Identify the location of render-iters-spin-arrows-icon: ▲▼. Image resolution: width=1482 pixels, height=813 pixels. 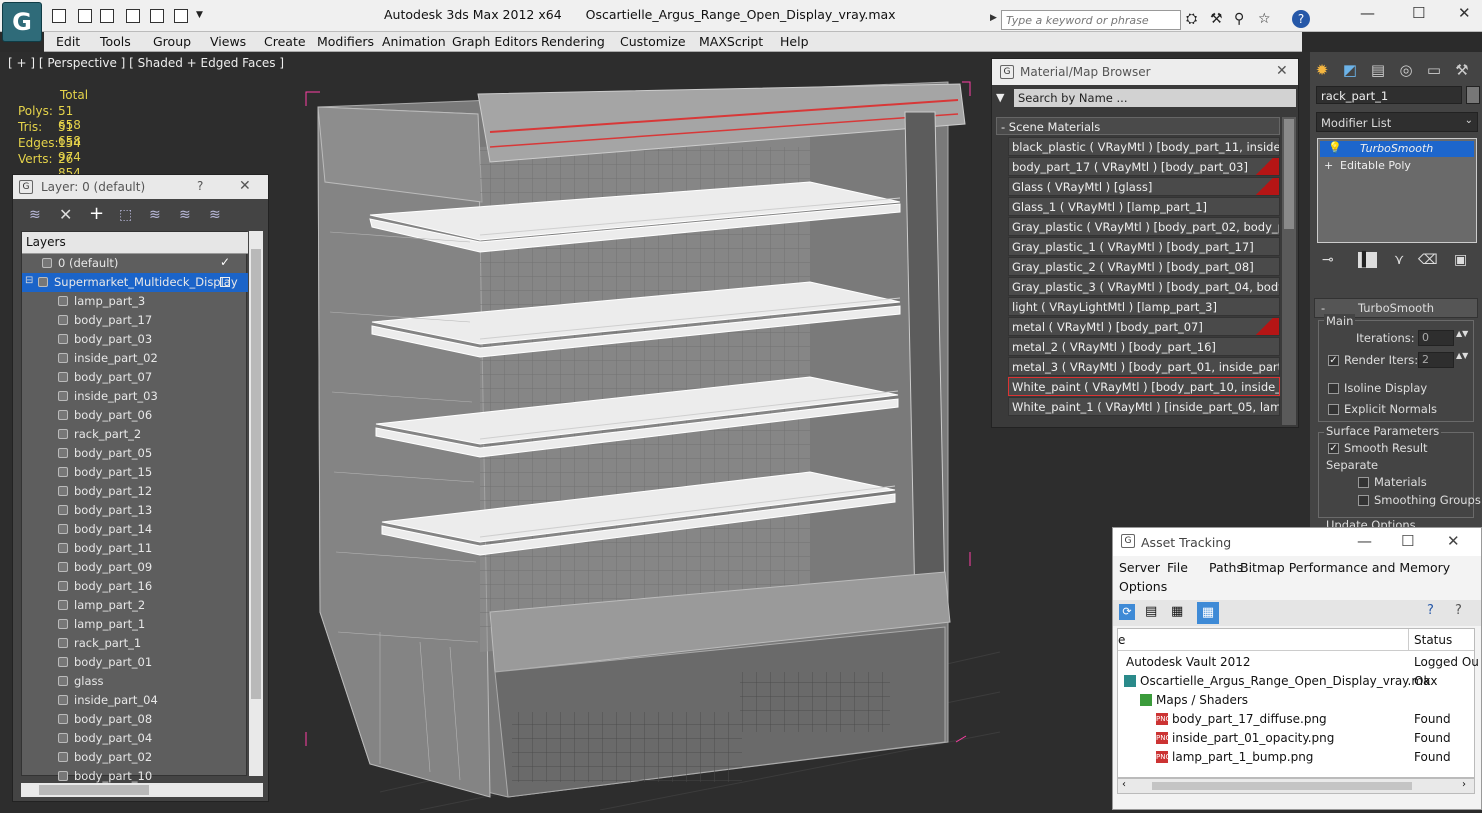
(1462, 355).